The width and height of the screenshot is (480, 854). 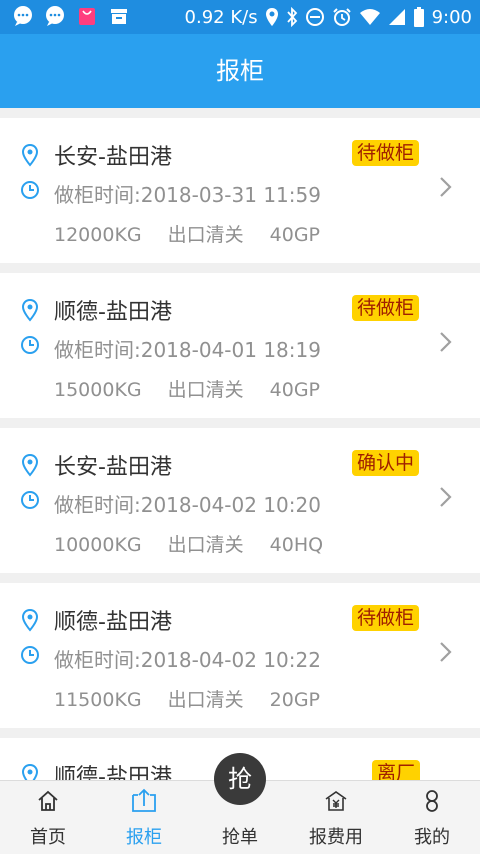 What do you see at coordinates (432, 837) in the screenshot?
I see `tab-label: 我的` at bounding box center [432, 837].